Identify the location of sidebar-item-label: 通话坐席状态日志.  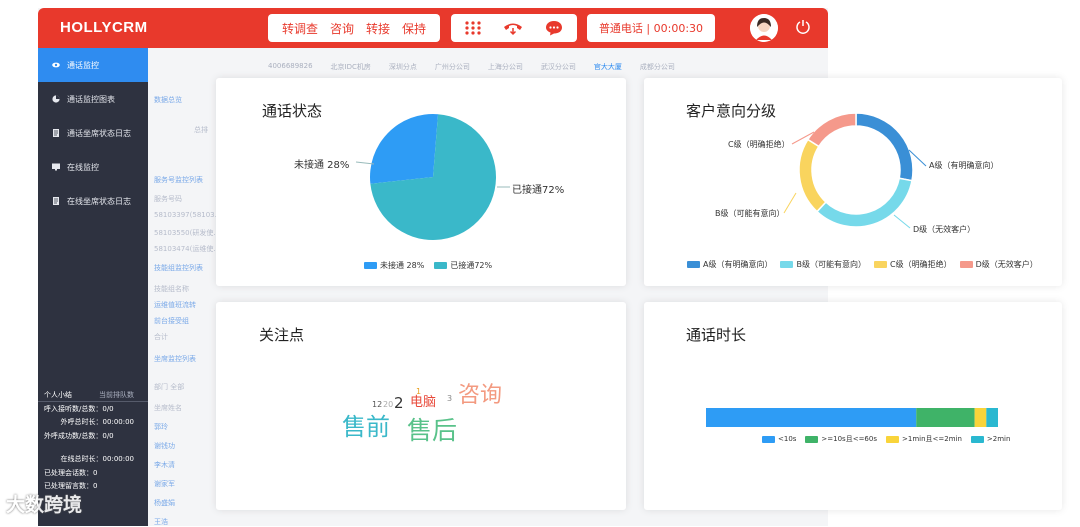
(99, 133).